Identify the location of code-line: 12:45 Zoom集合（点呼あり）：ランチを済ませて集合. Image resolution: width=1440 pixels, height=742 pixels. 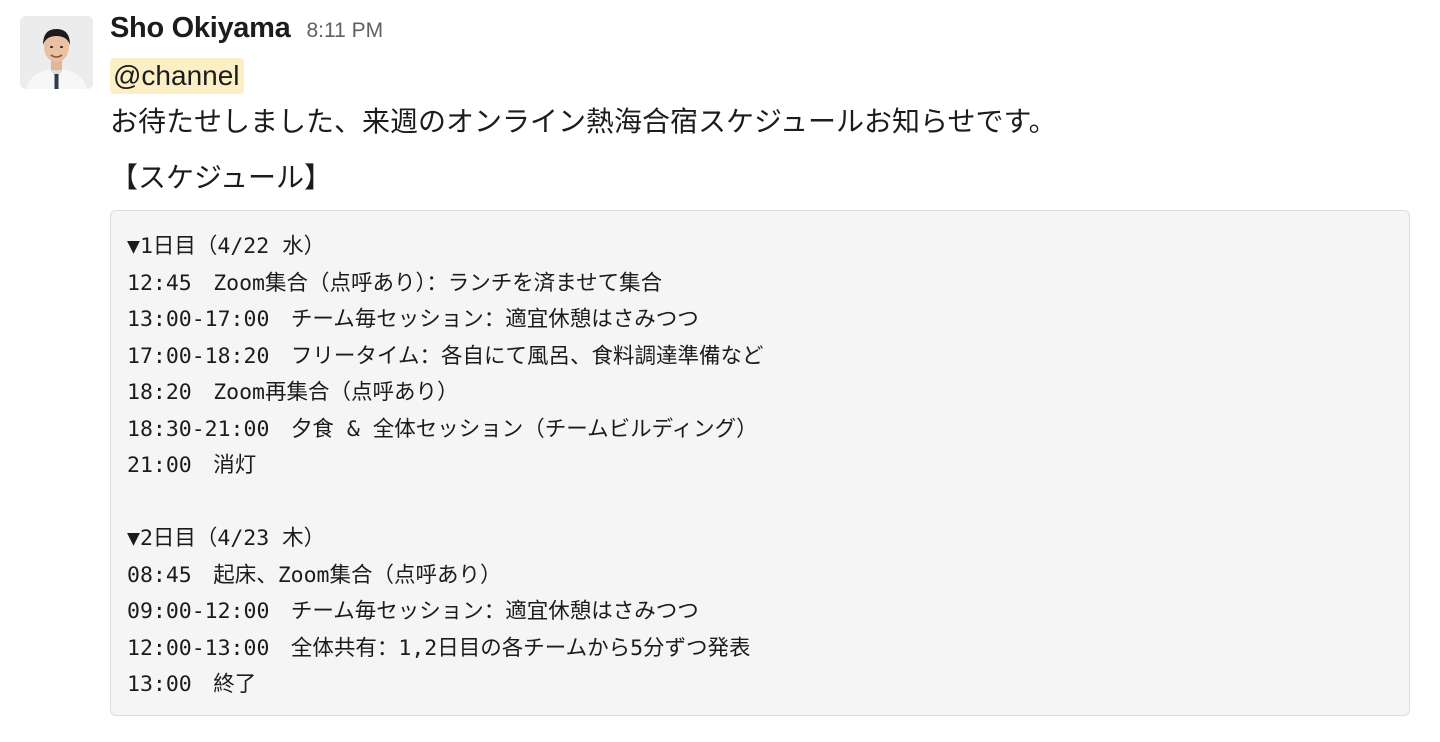
(395, 283).